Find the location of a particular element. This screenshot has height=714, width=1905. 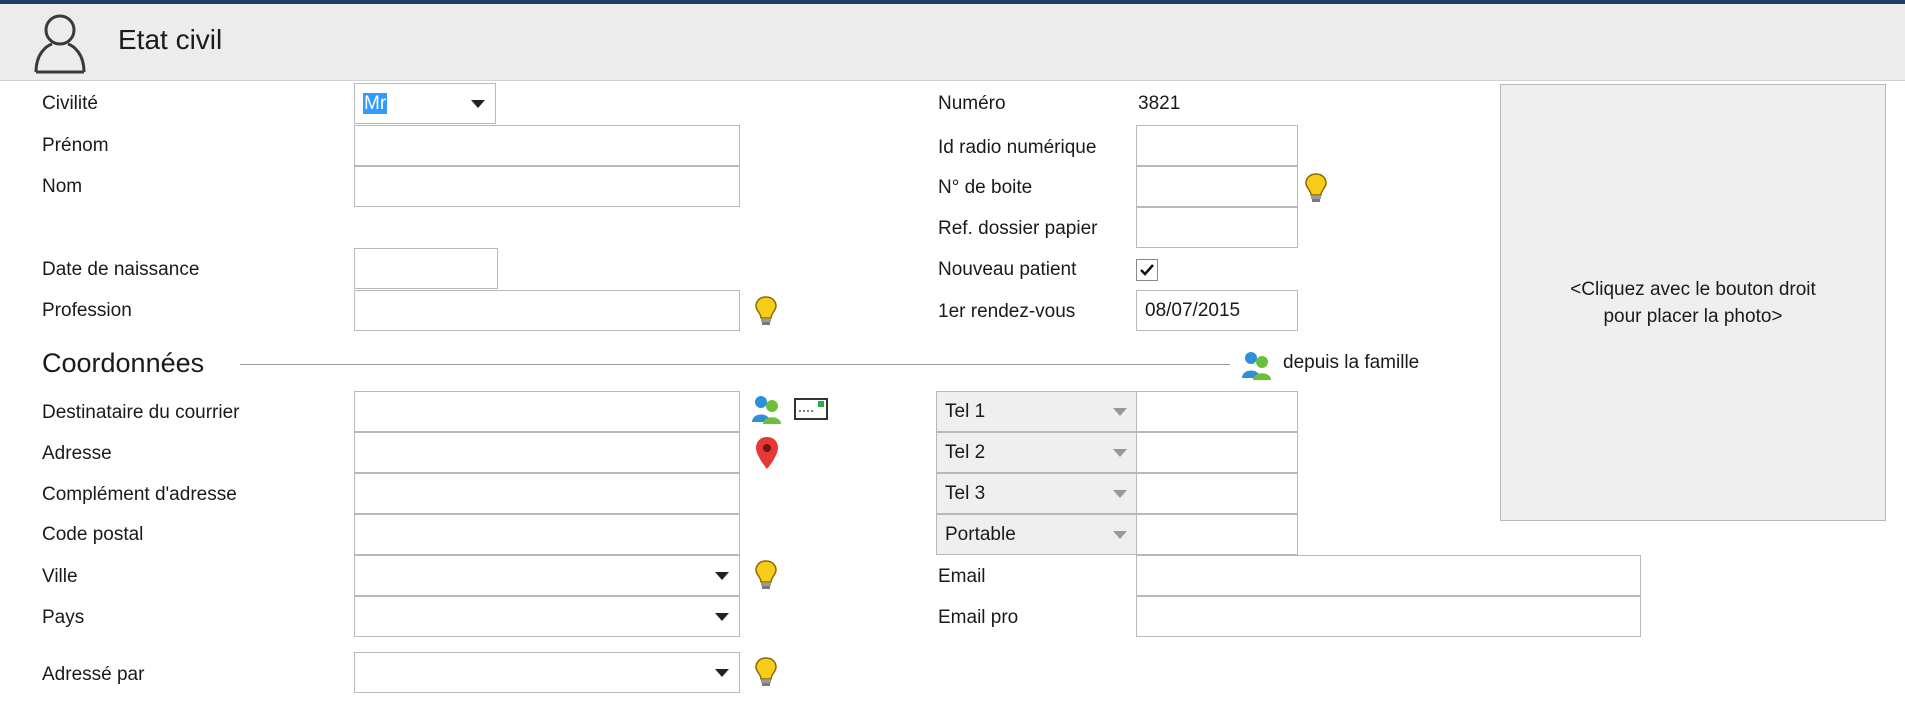

portable-type-select: Portable is located at coordinates (1037, 534).